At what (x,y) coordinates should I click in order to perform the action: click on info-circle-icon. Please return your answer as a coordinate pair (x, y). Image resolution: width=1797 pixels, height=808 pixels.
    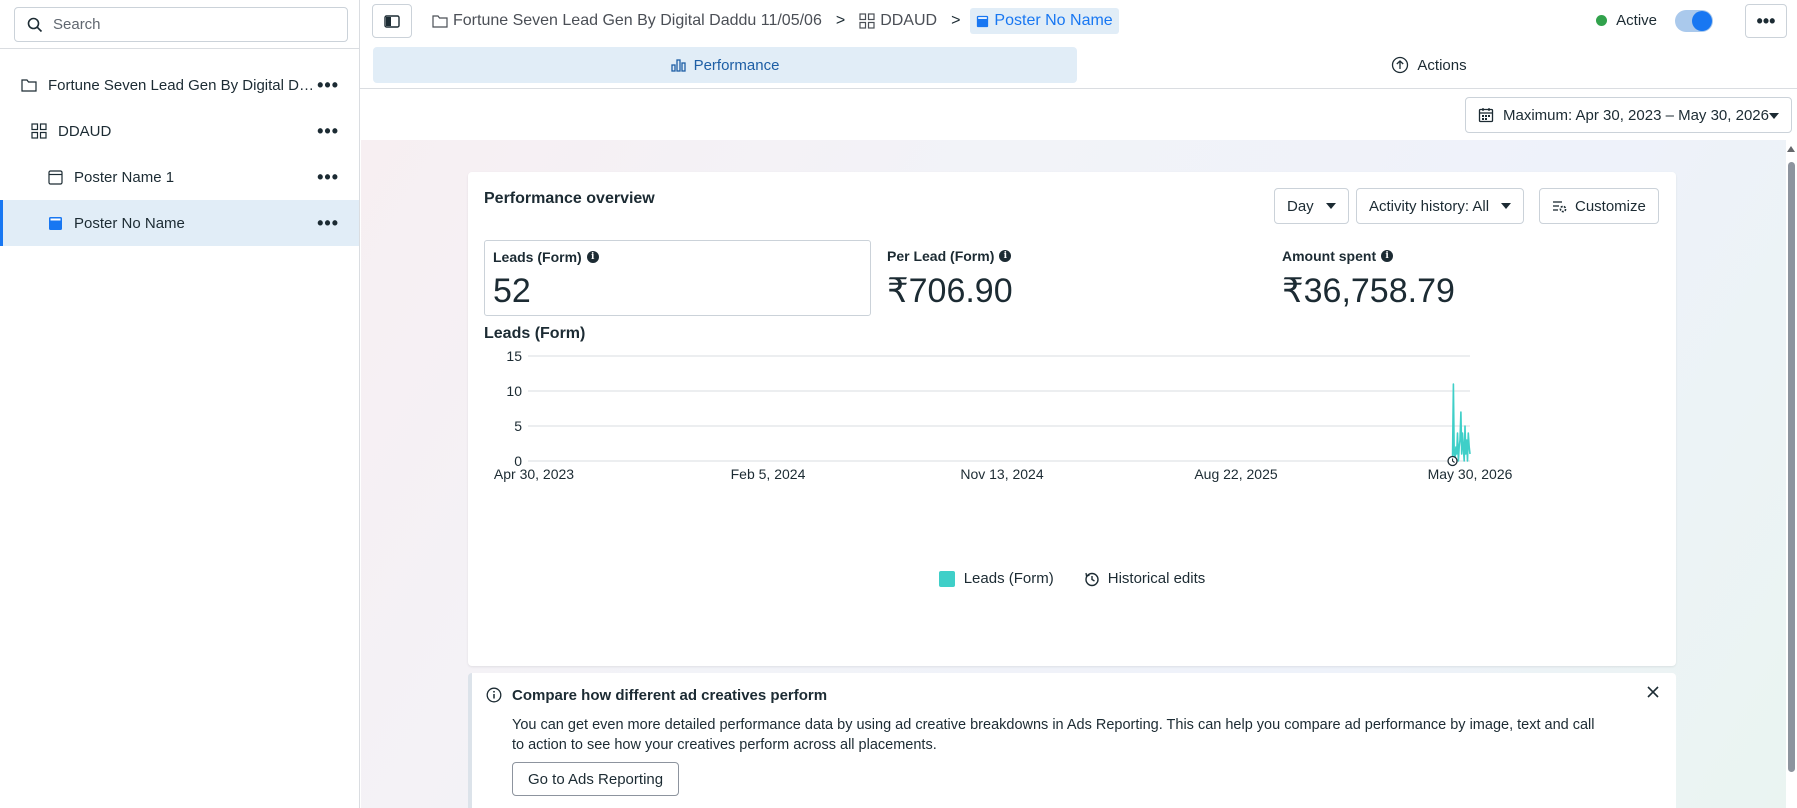
    Looking at the image, I should click on (494, 695).